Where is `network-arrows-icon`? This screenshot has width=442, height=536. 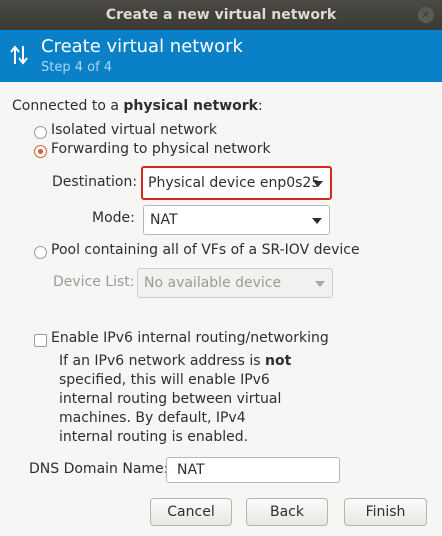
network-arrows-icon is located at coordinates (19, 55).